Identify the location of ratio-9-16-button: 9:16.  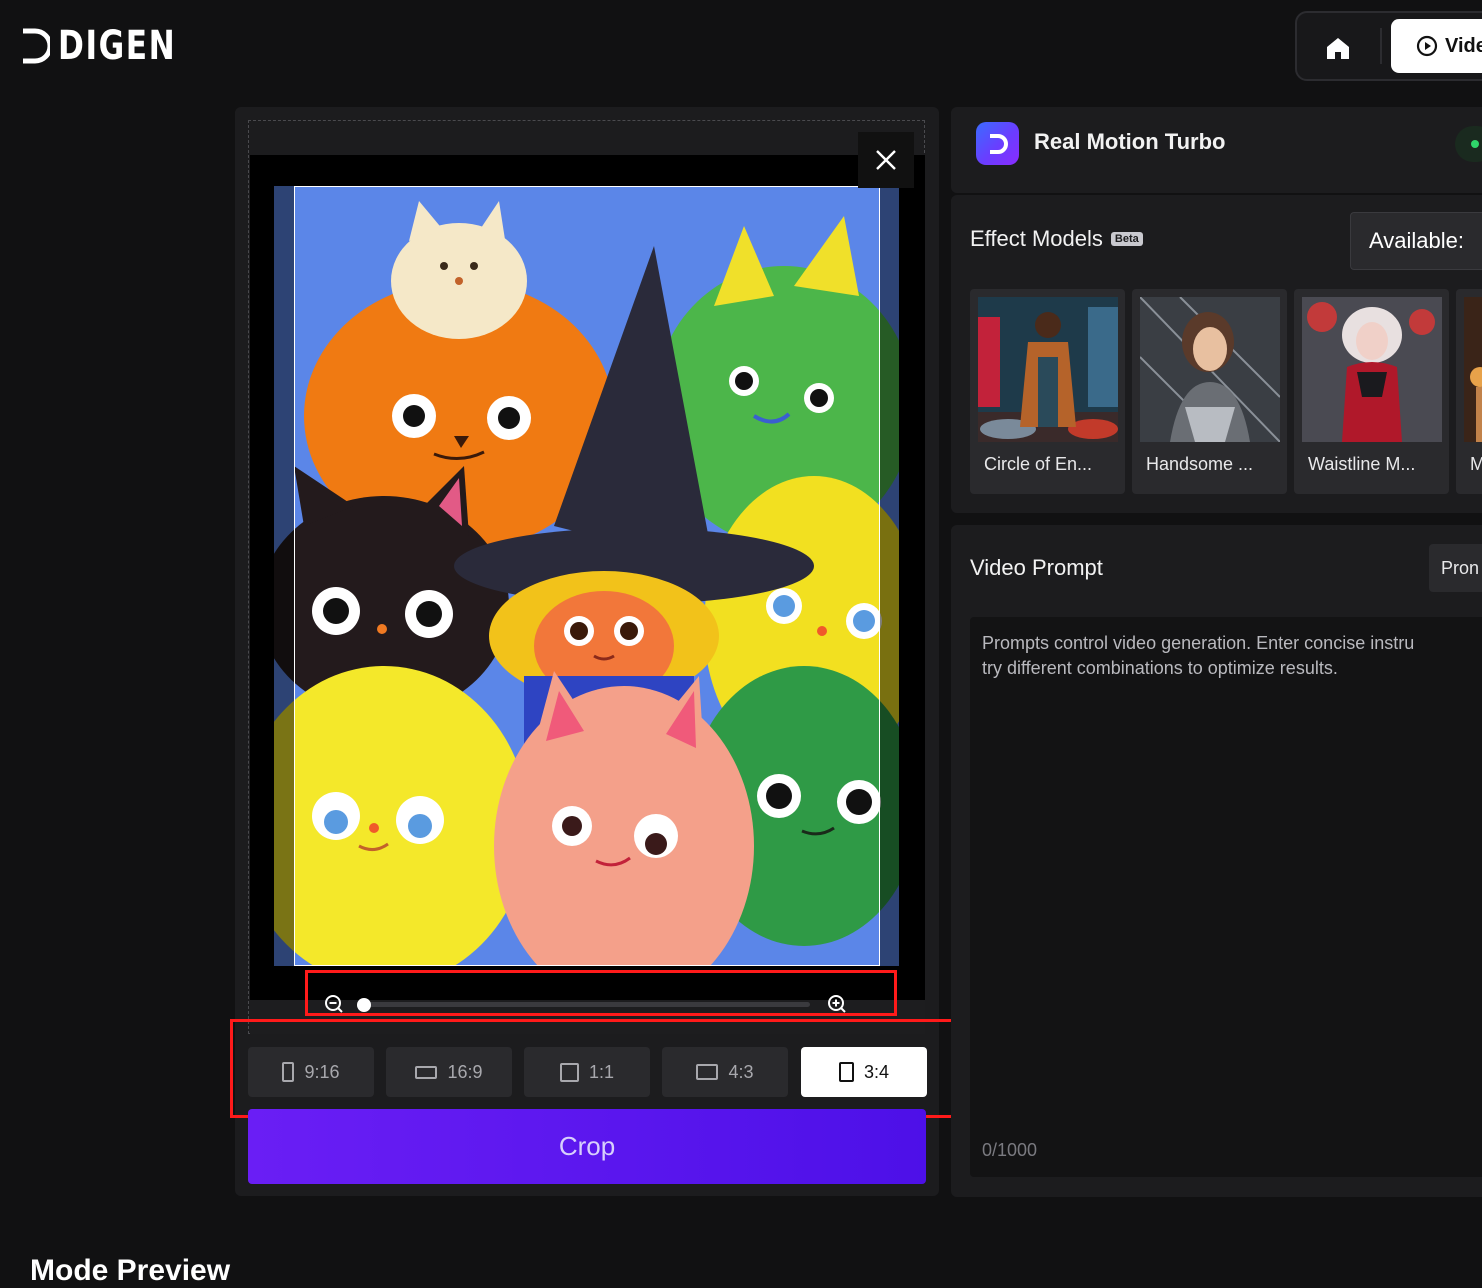
(311, 1072).